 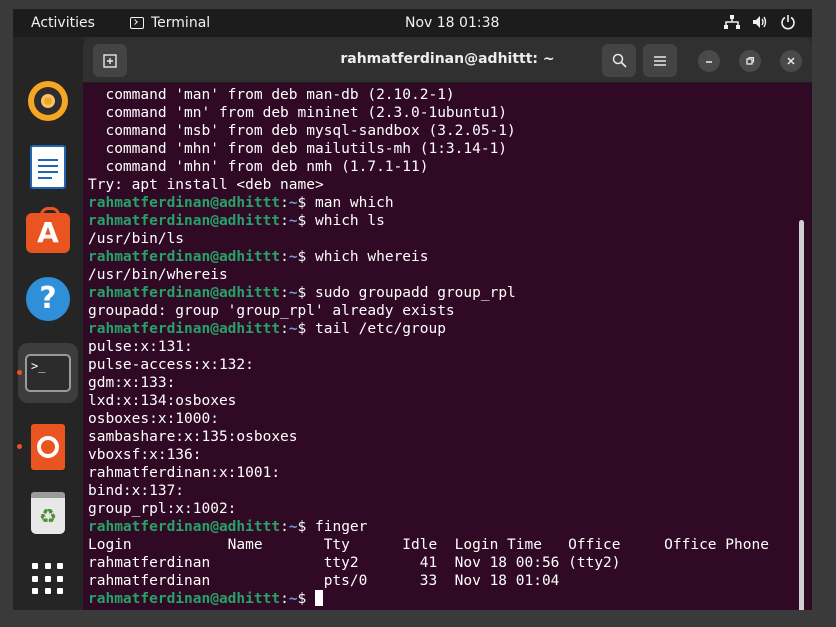 I want to click on output-text: command 'man' from deb man-db (2.10.2-1), so click(x=271, y=95).